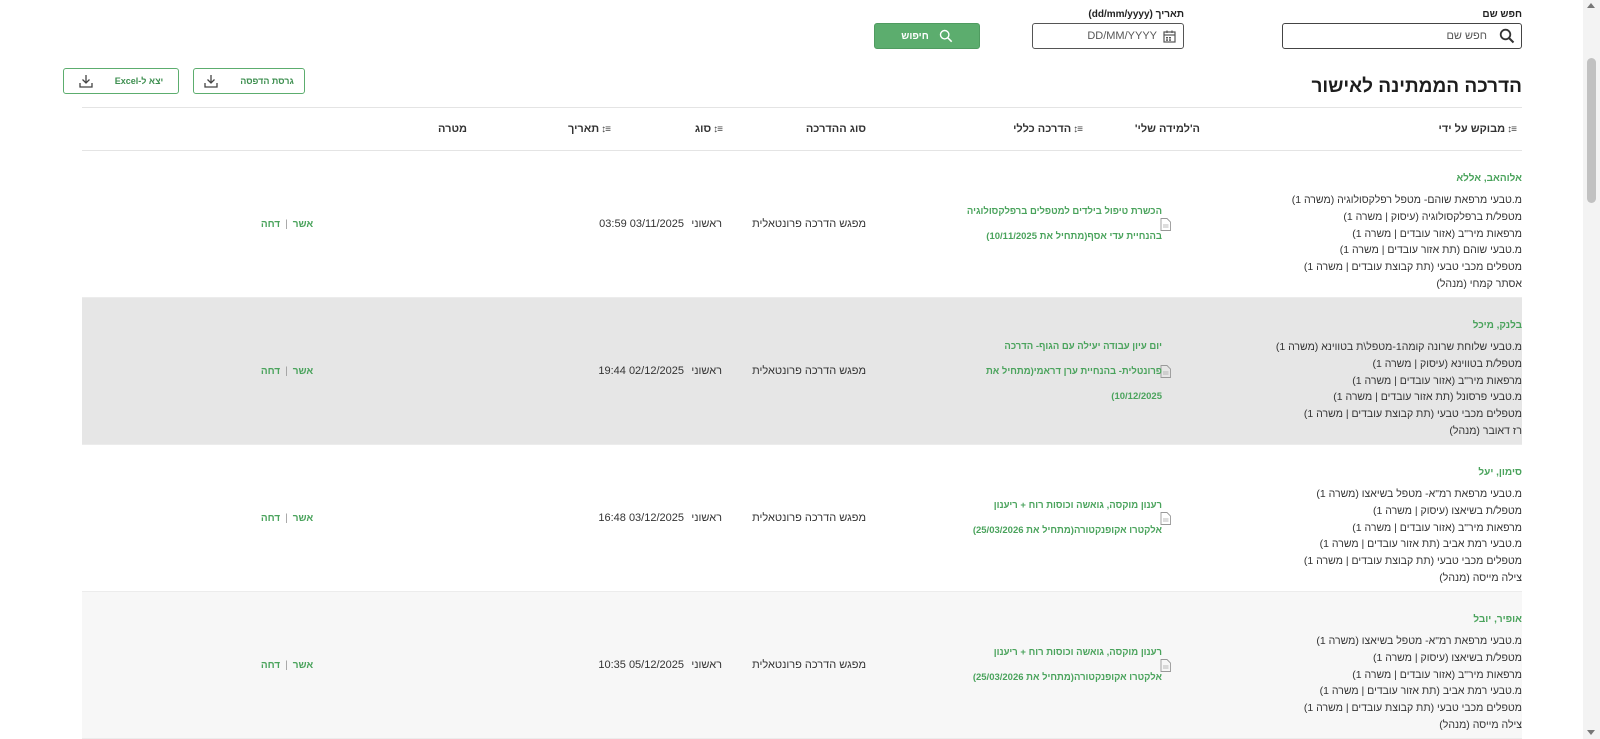 The image size is (1600, 739). What do you see at coordinates (1480, 577) in the screenshot?
I see `requester-manager: צילה מייסה (מנהל)` at bounding box center [1480, 577].